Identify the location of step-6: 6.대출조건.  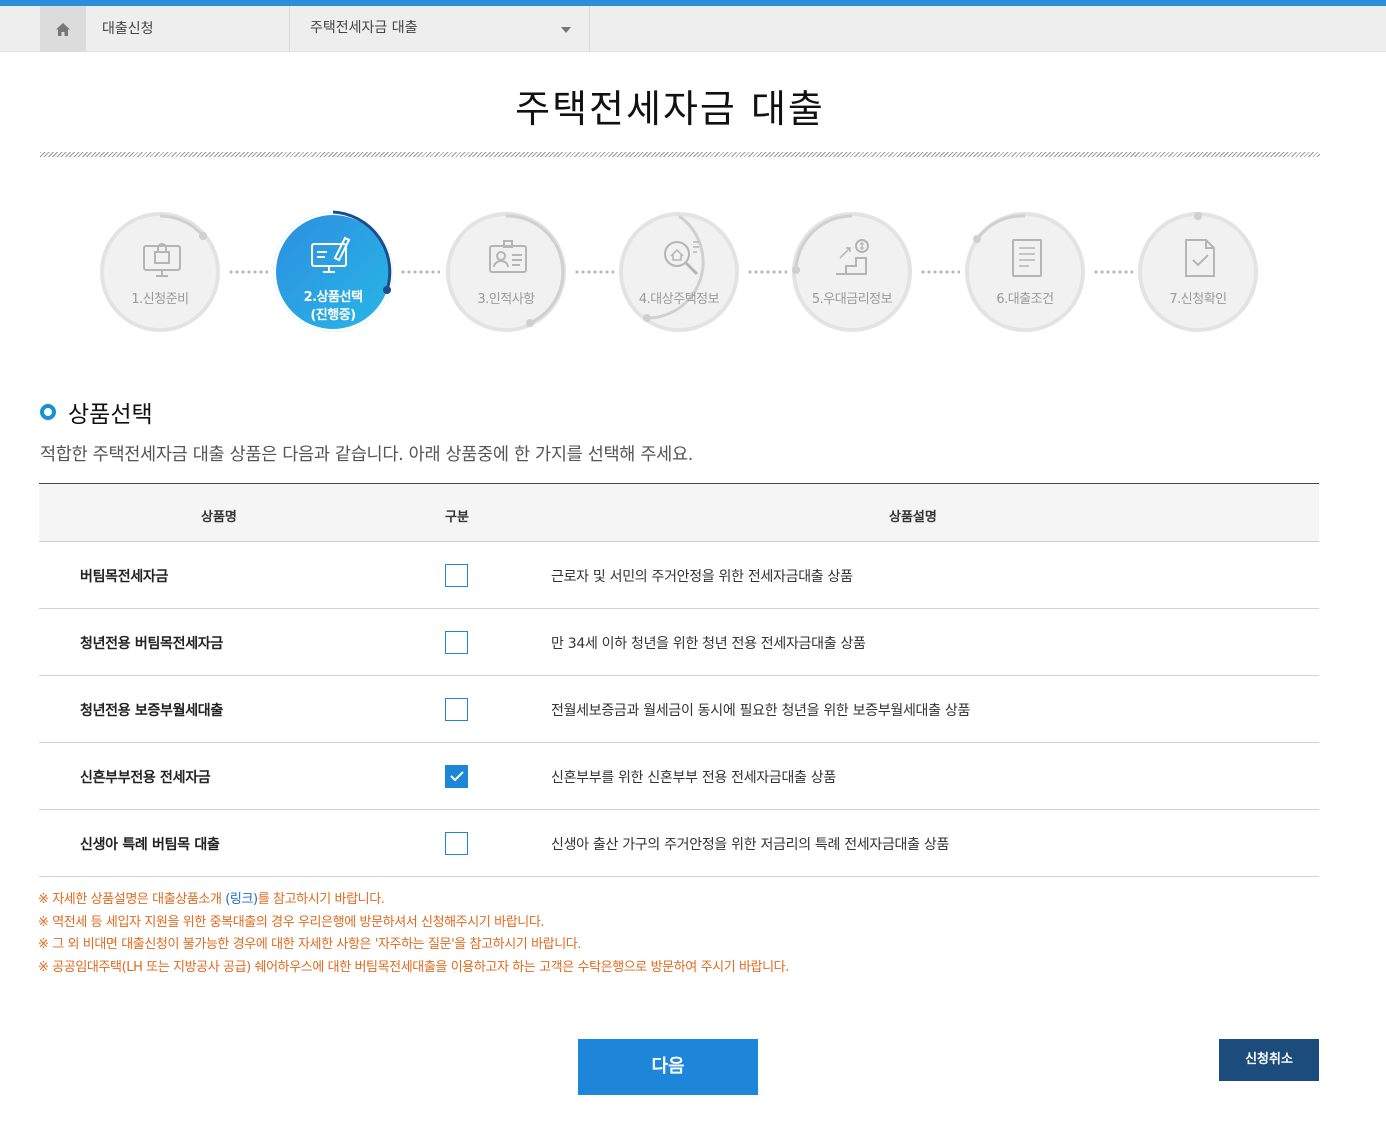
(1025, 272).